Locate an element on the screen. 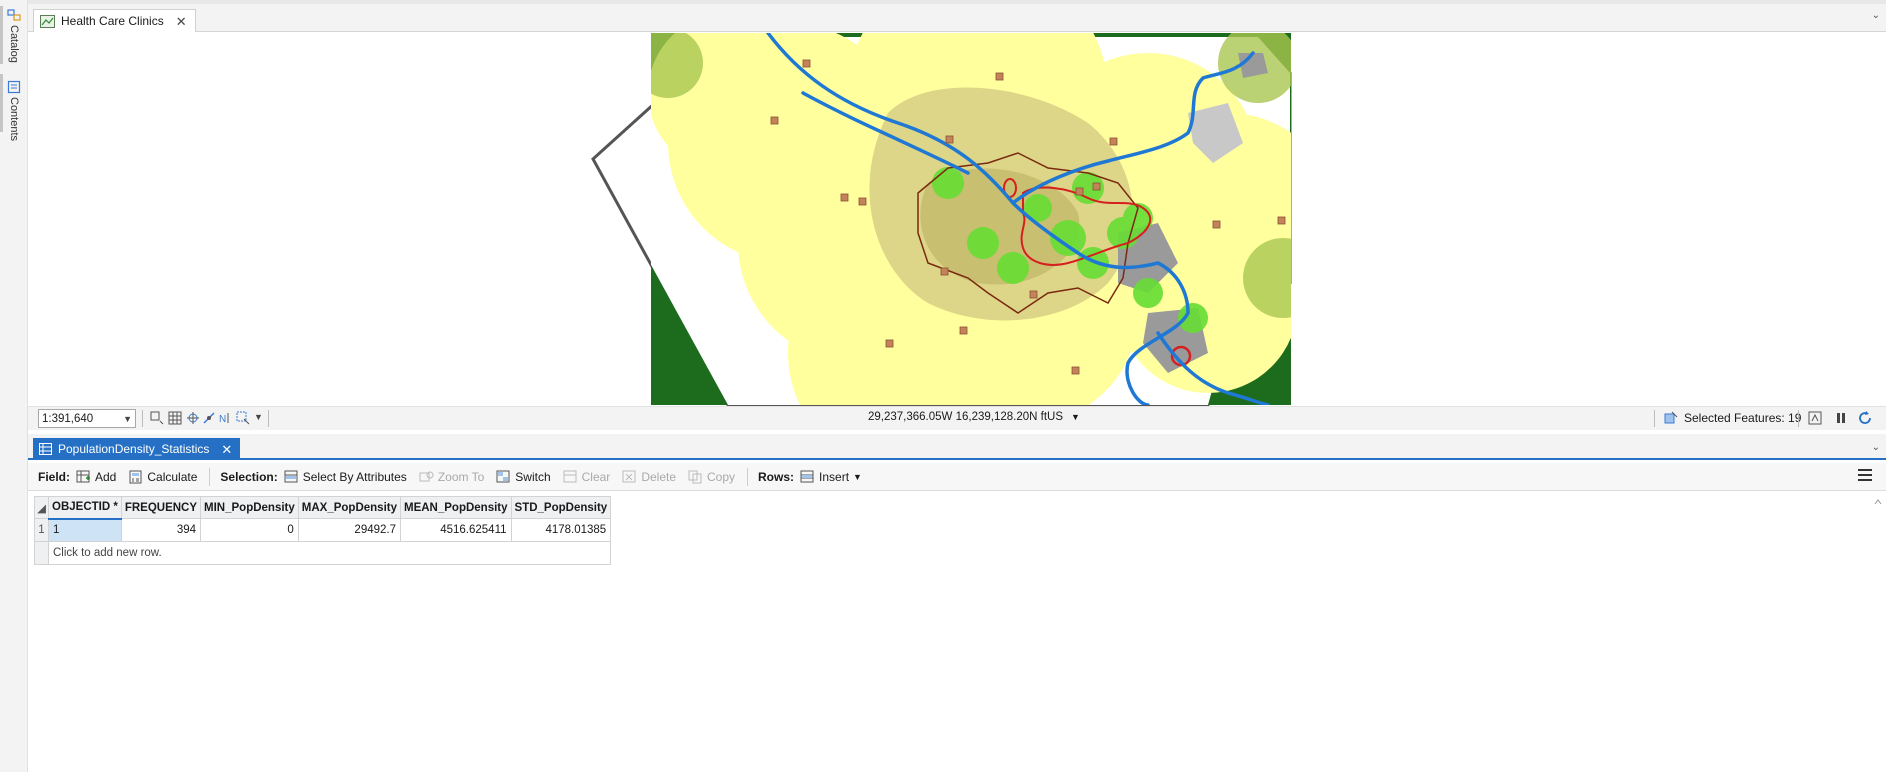  scale-combobox: 1:391,640 ▼ is located at coordinates (87, 418).